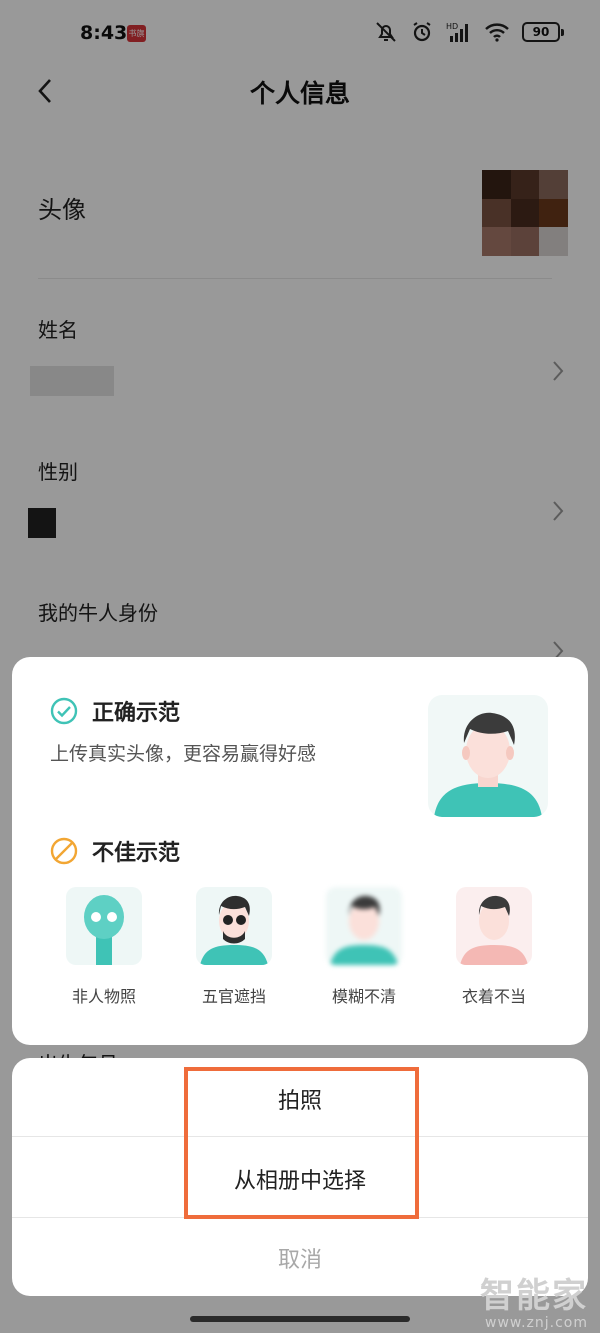 The width and height of the screenshot is (600, 1333). What do you see at coordinates (136, 713) in the screenshot?
I see `correct-example-title: 正确示范` at bounding box center [136, 713].